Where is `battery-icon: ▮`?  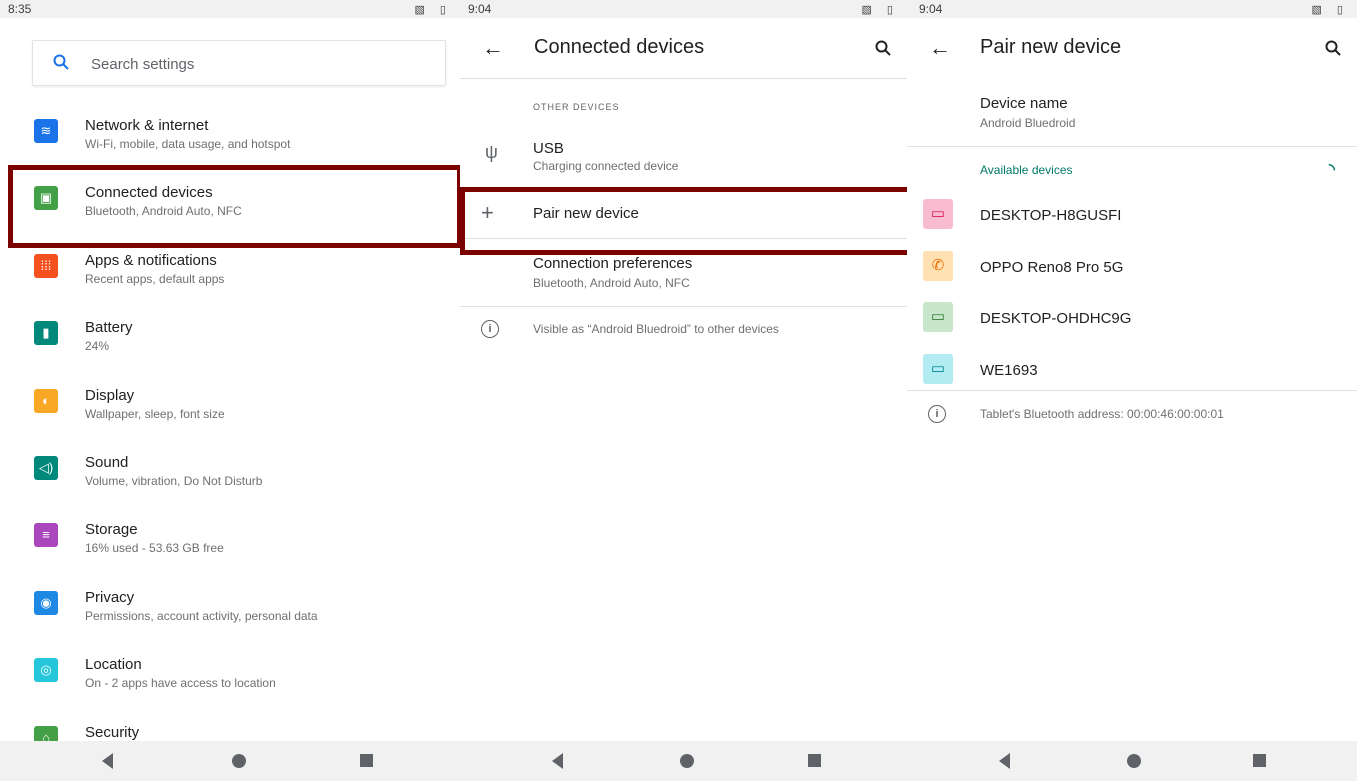 battery-icon: ▮ is located at coordinates (46, 333).